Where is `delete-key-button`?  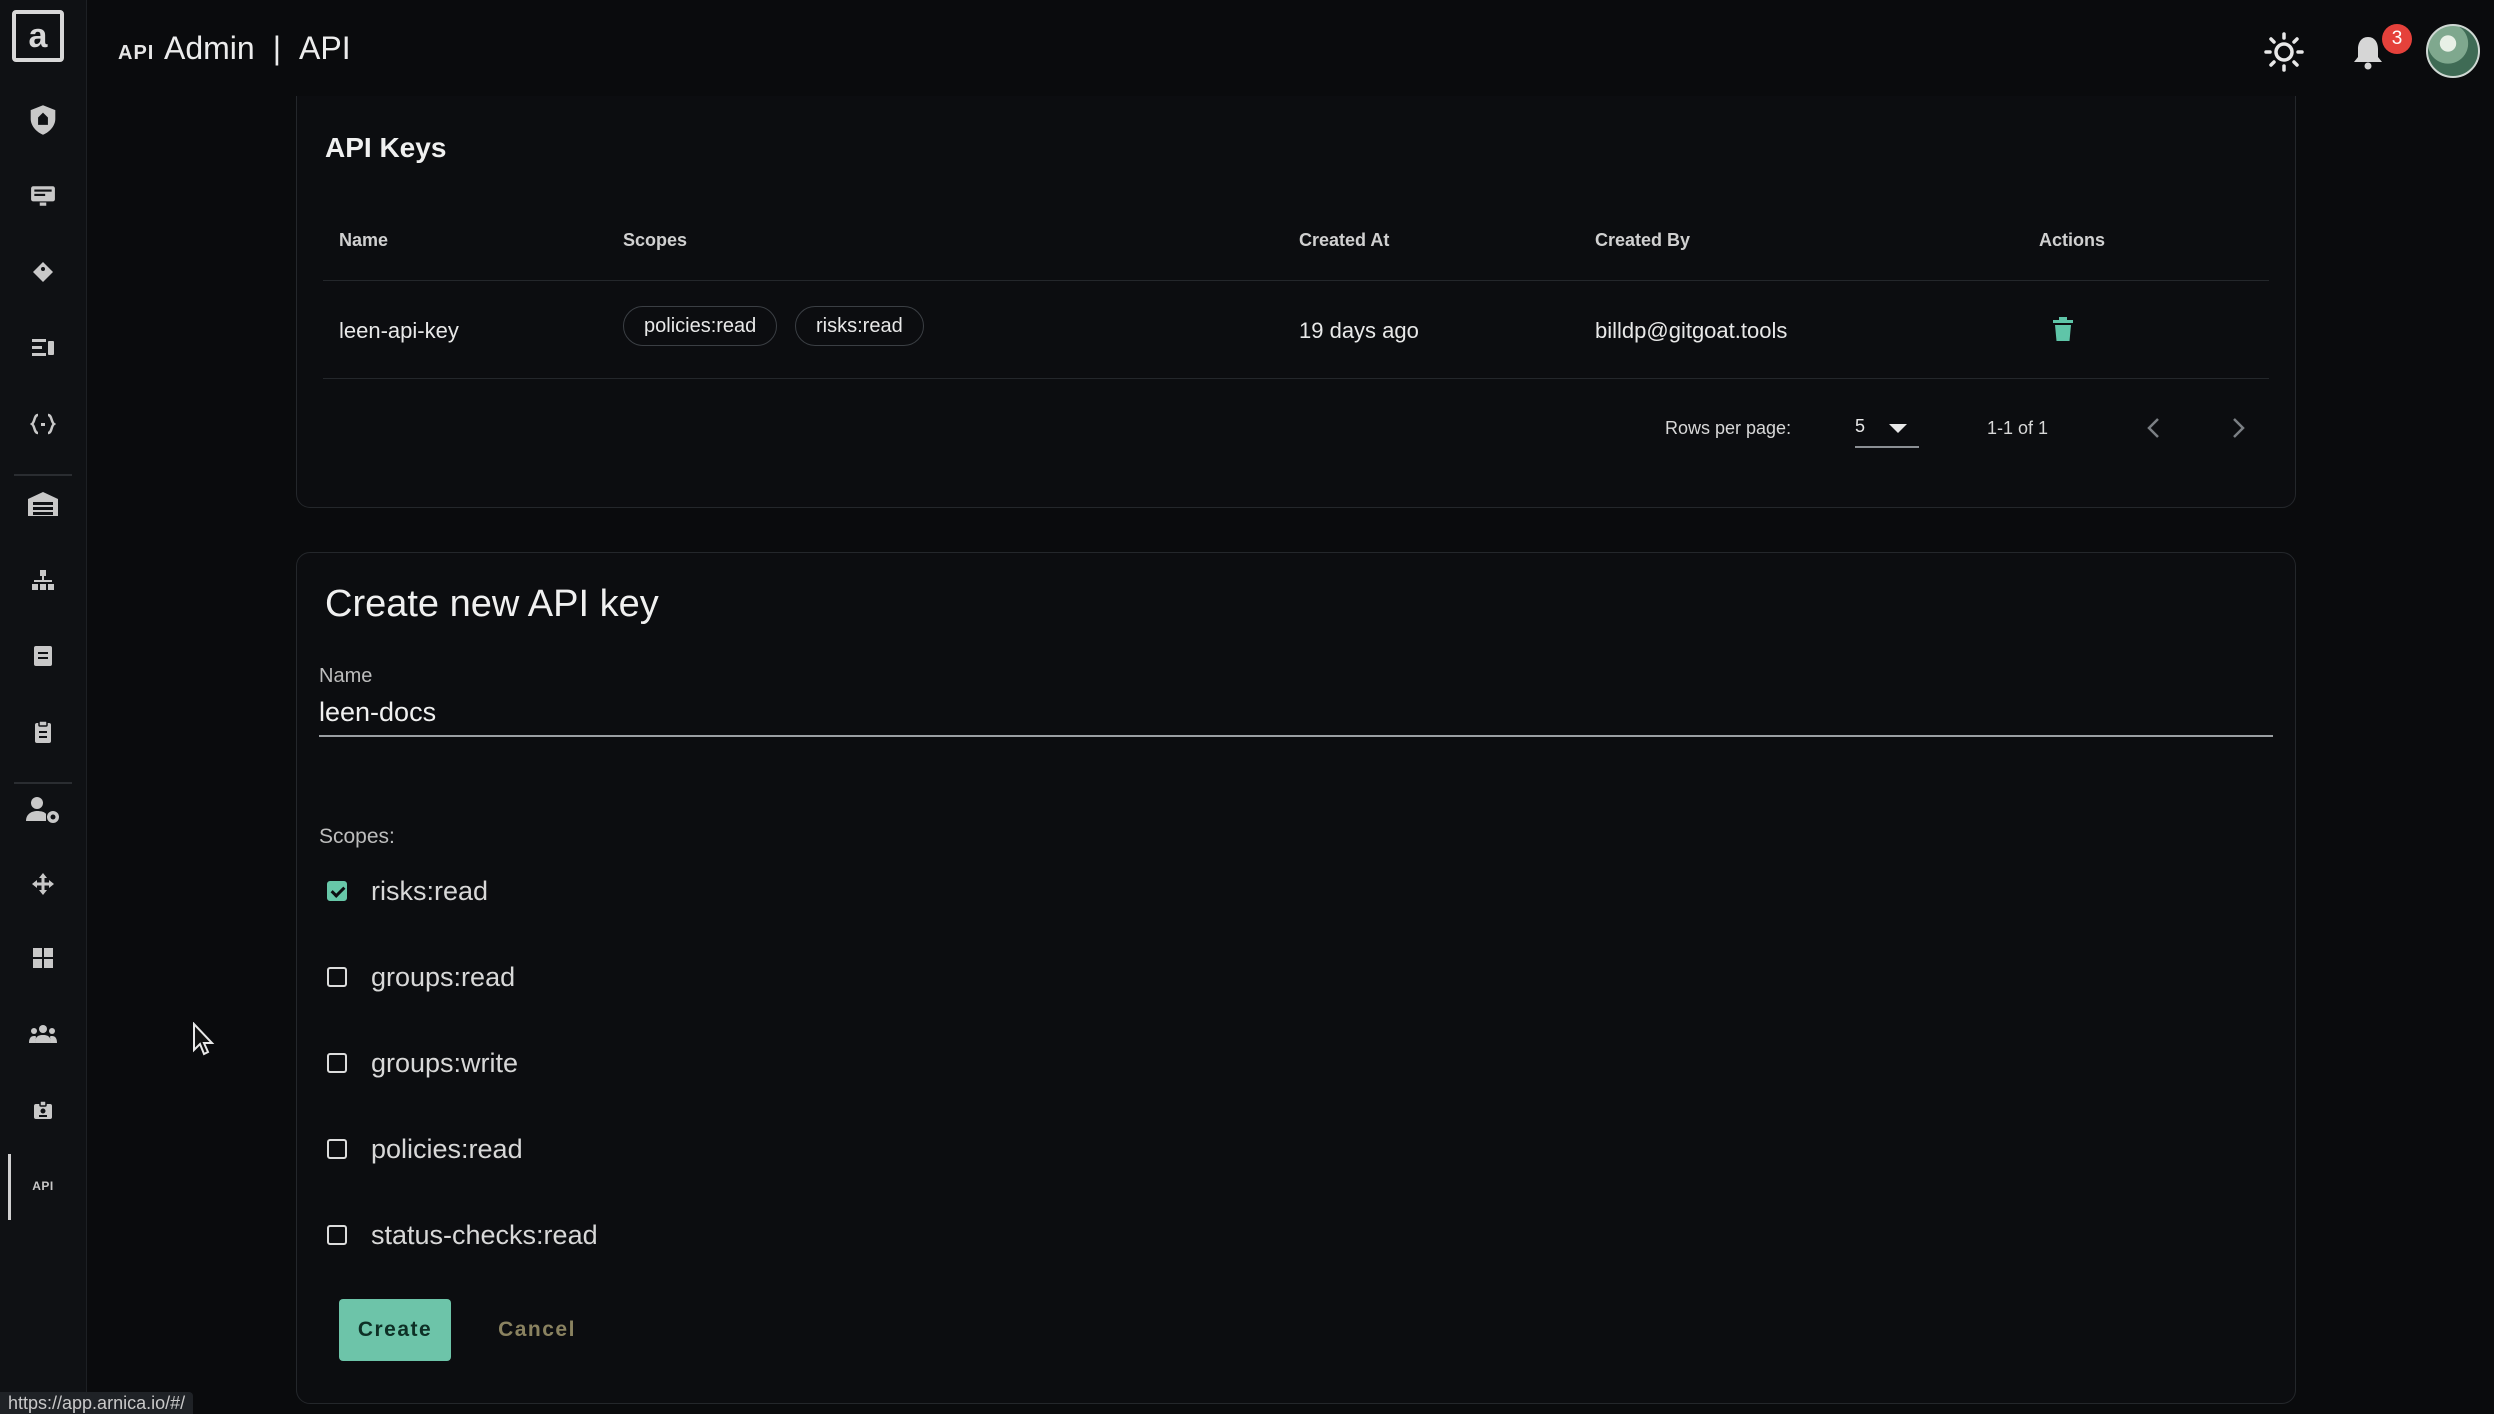
delete-key-button is located at coordinates (2063, 329).